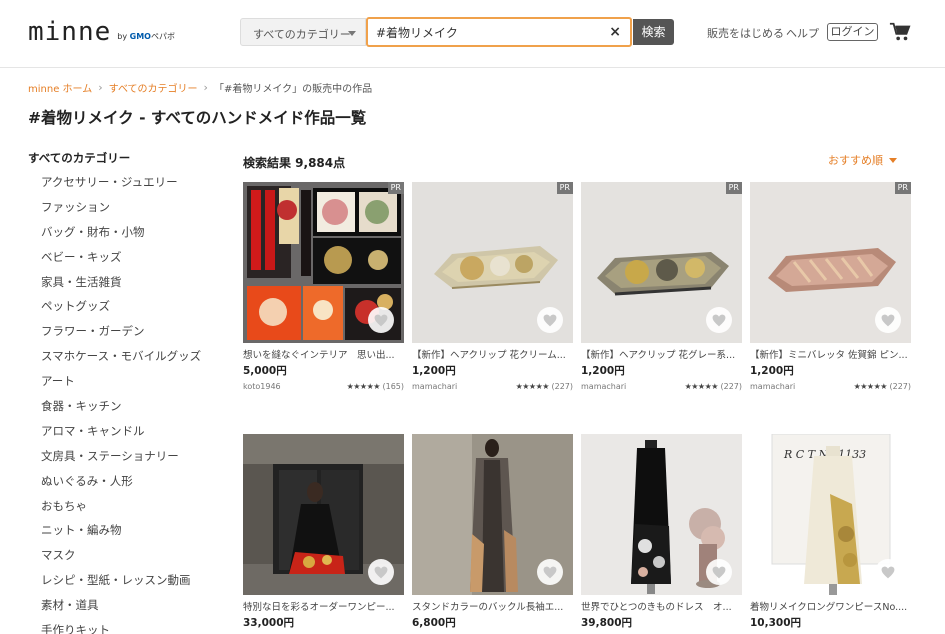 This screenshot has height=634, width=945. What do you see at coordinates (123, 356) in the screenshot?
I see `sidebar-item-phone-case: スマホケース・モバイルグッズ` at bounding box center [123, 356].